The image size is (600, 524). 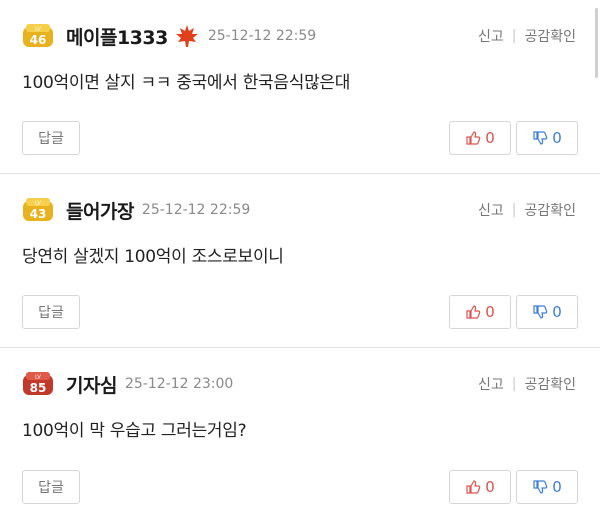 What do you see at coordinates (117, 36) in the screenshot?
I see `nickname: 메이플1333` at bounding box center [117, 36].